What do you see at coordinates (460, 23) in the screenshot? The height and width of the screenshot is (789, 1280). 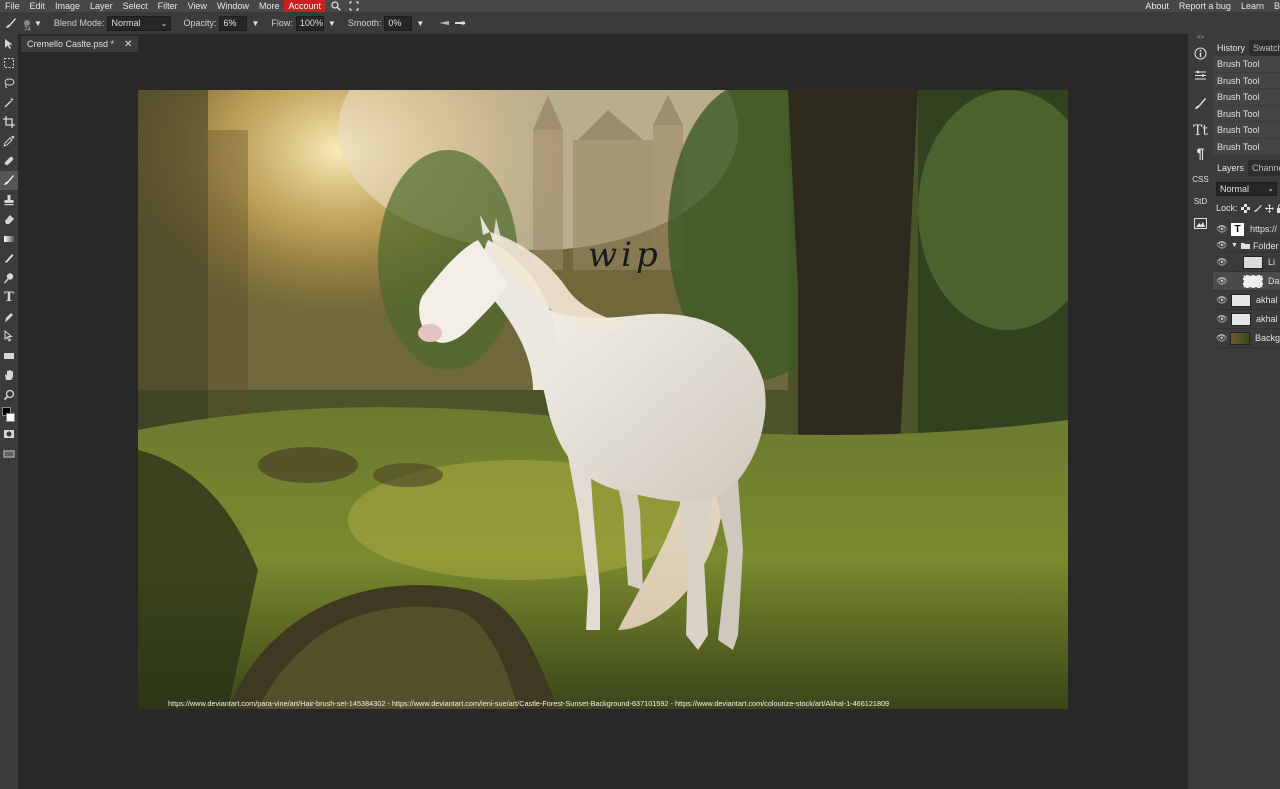 I see `pressure-size-icon` at bounding box center [460, 23].